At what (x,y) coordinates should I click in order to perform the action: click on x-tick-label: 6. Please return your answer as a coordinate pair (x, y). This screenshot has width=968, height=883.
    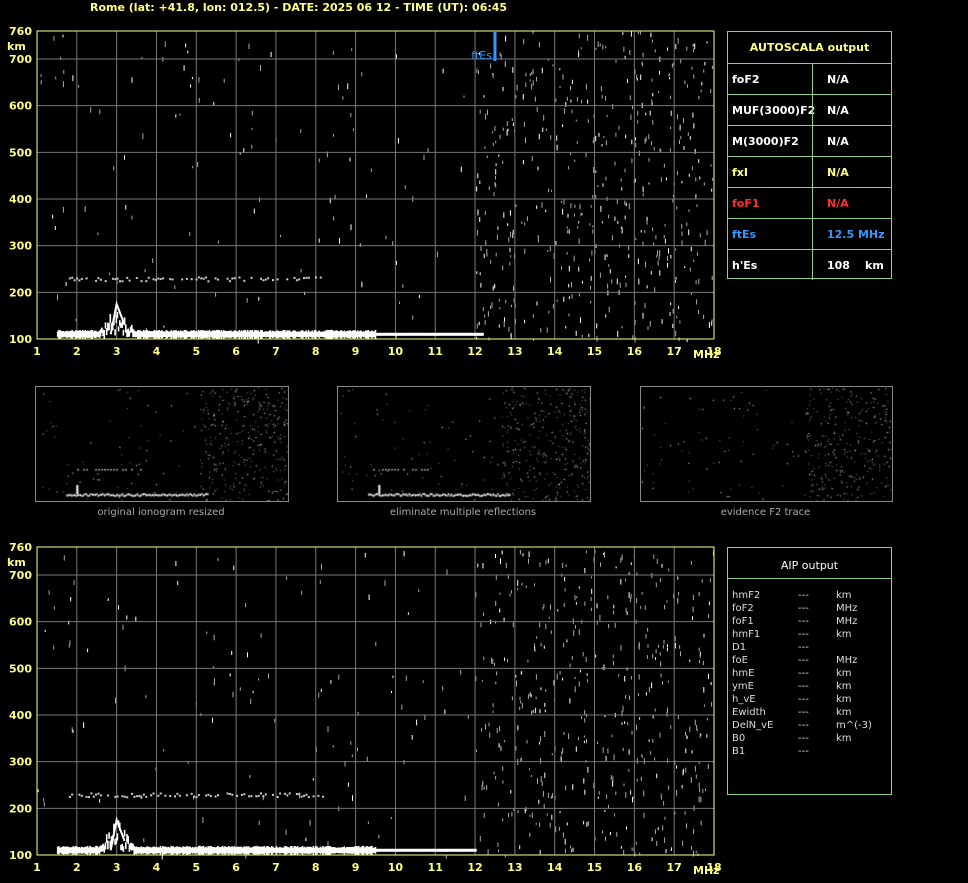
    Looking at the image, I should click on (236, 867).